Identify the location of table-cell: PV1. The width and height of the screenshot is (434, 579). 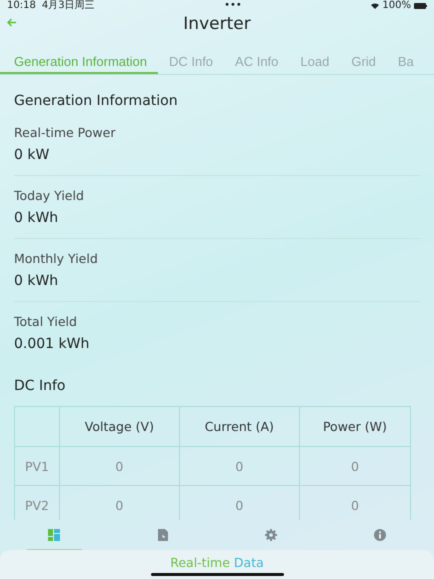
(37, 466).